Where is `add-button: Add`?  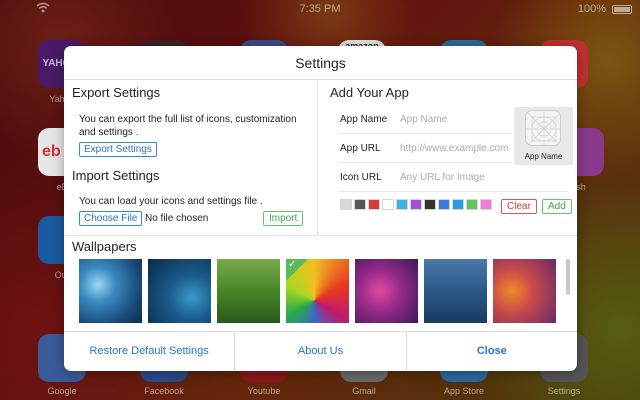
add-button: Add is located at coordinates (557, 206).